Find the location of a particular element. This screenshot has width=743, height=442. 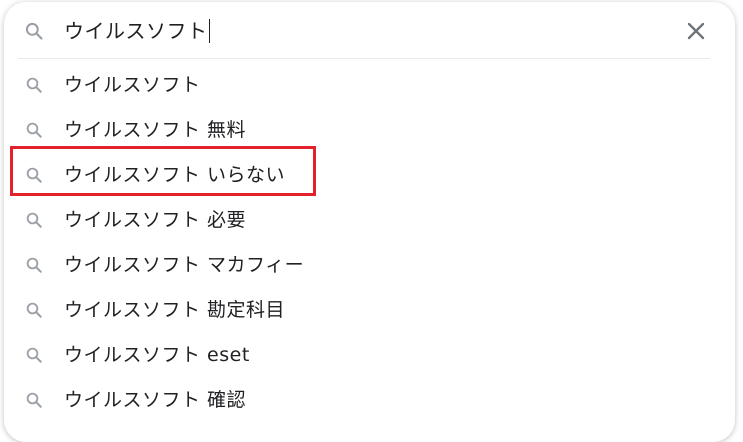

close-icon is located at coordinates (696, 35).